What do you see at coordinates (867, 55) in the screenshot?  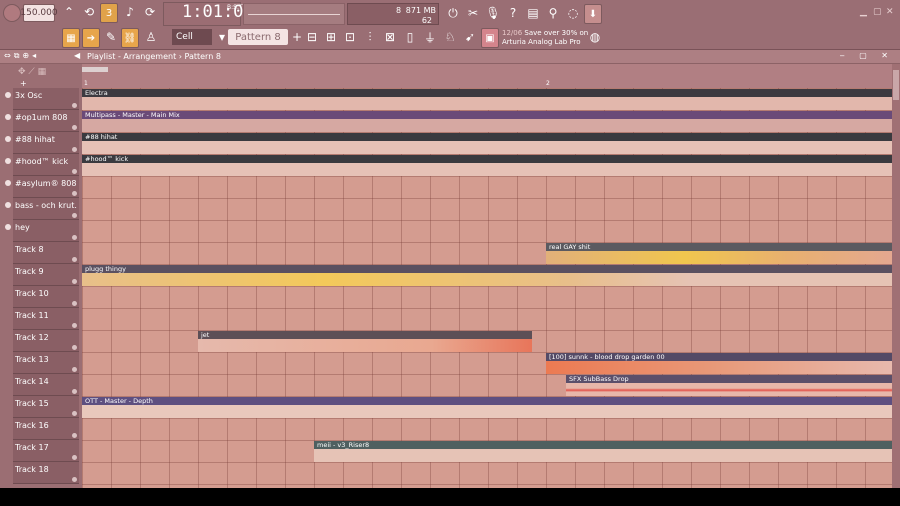 I see `playlist-window-controls: ‒ ▢ ✕` at bounding box center [867, 55].